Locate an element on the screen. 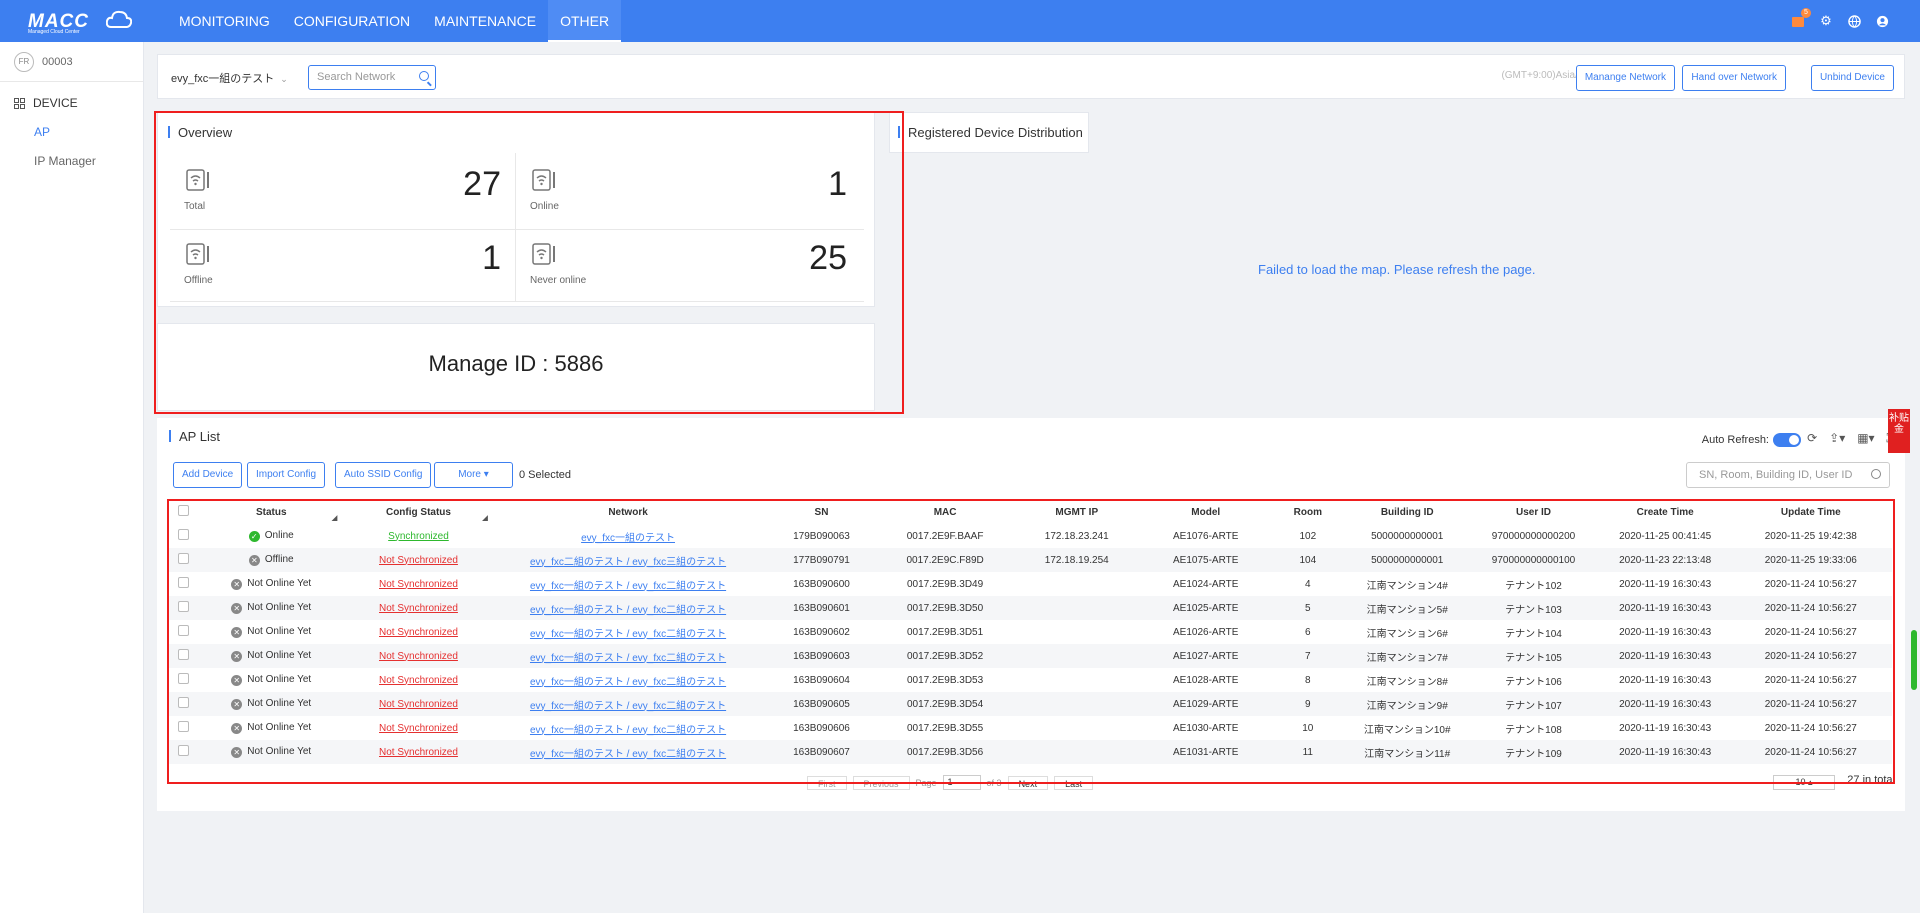 The width and height of the screenshot is (1920, 913). network-link: evy_fxc一組のテスト is located at coordinates (628, 538).